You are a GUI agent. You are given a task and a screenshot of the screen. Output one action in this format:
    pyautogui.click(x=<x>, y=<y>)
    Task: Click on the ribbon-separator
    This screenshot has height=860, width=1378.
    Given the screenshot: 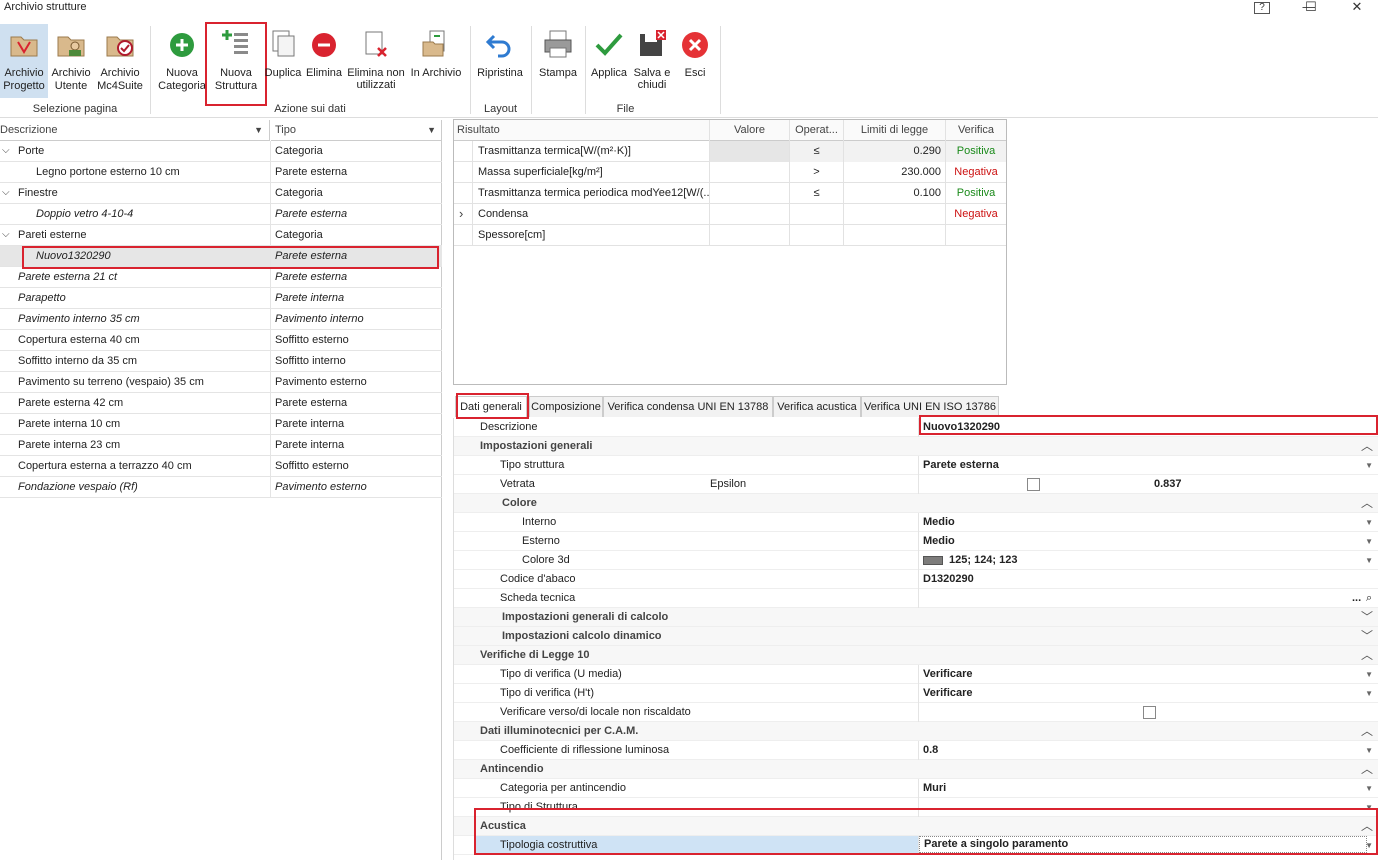 What is the action you would take?
    pyautogui.click(x=720, y=70)
    